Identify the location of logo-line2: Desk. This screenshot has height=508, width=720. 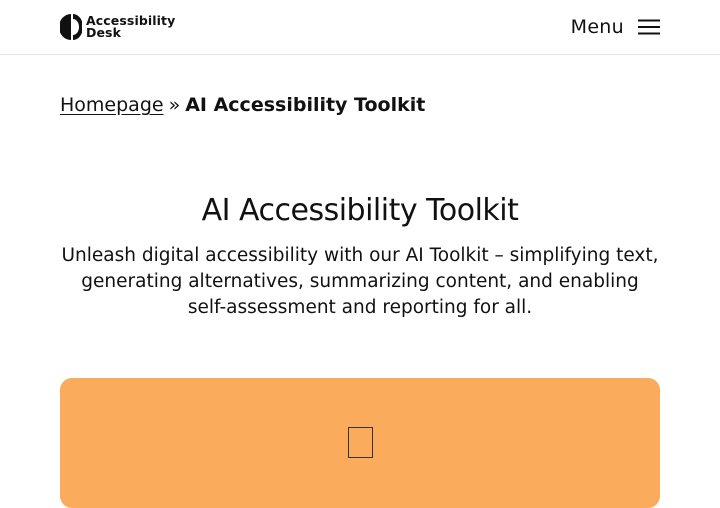
(104, 32).